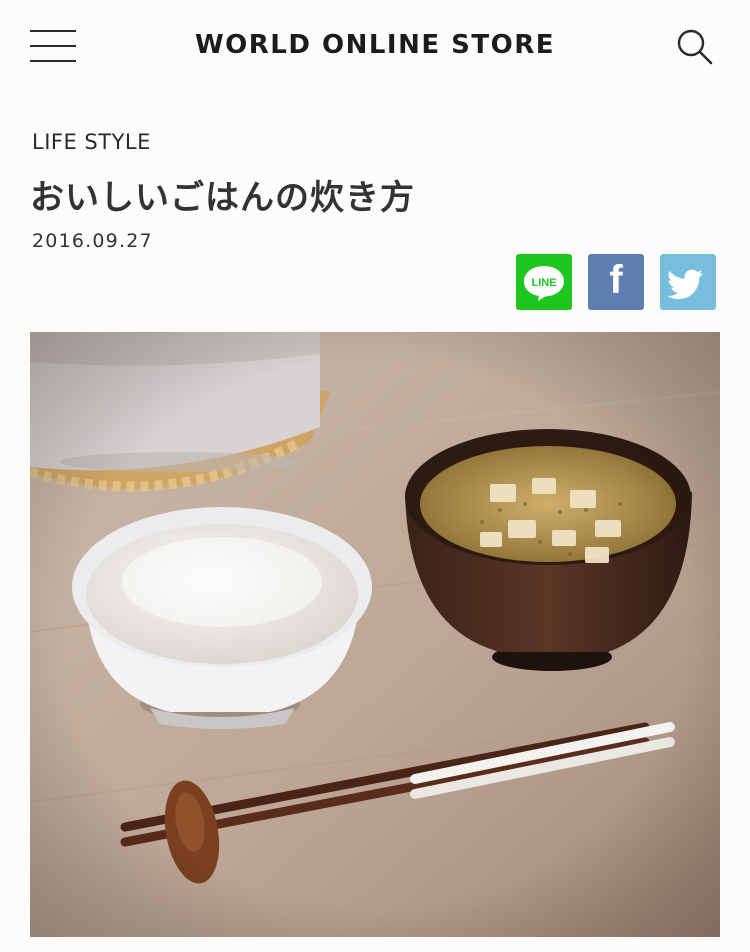  What do you see at coordinates (685, 284) in the screenshot?
I see `twitter-icon` at bounding box center [685, 284].